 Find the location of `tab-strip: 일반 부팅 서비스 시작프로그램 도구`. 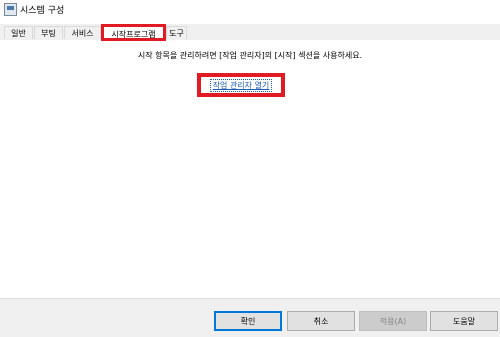

tab-strip: 일반 부팅 서비스 시작프로그램 도구 is located at coordinates (250, 32).